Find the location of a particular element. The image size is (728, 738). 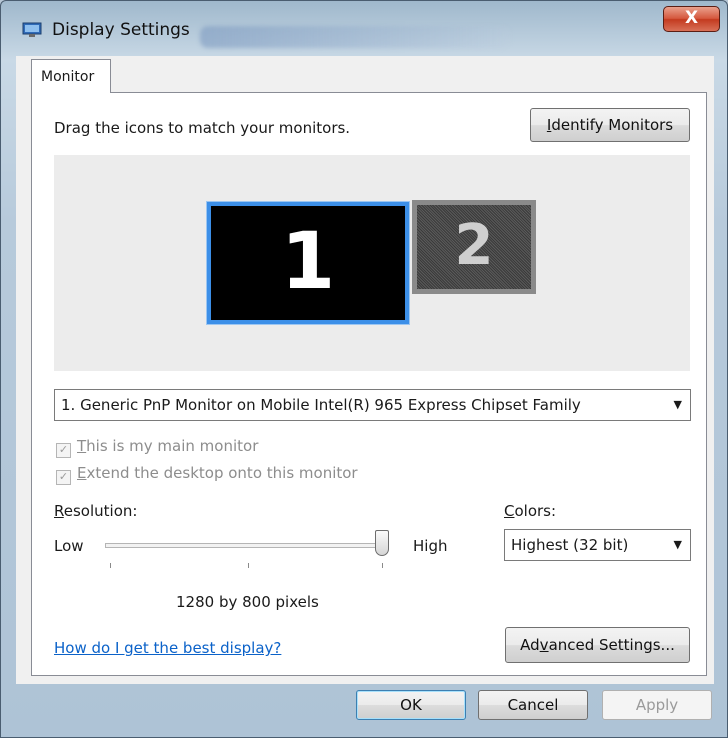

background-window-ghost is located at coordinates (355, 37).